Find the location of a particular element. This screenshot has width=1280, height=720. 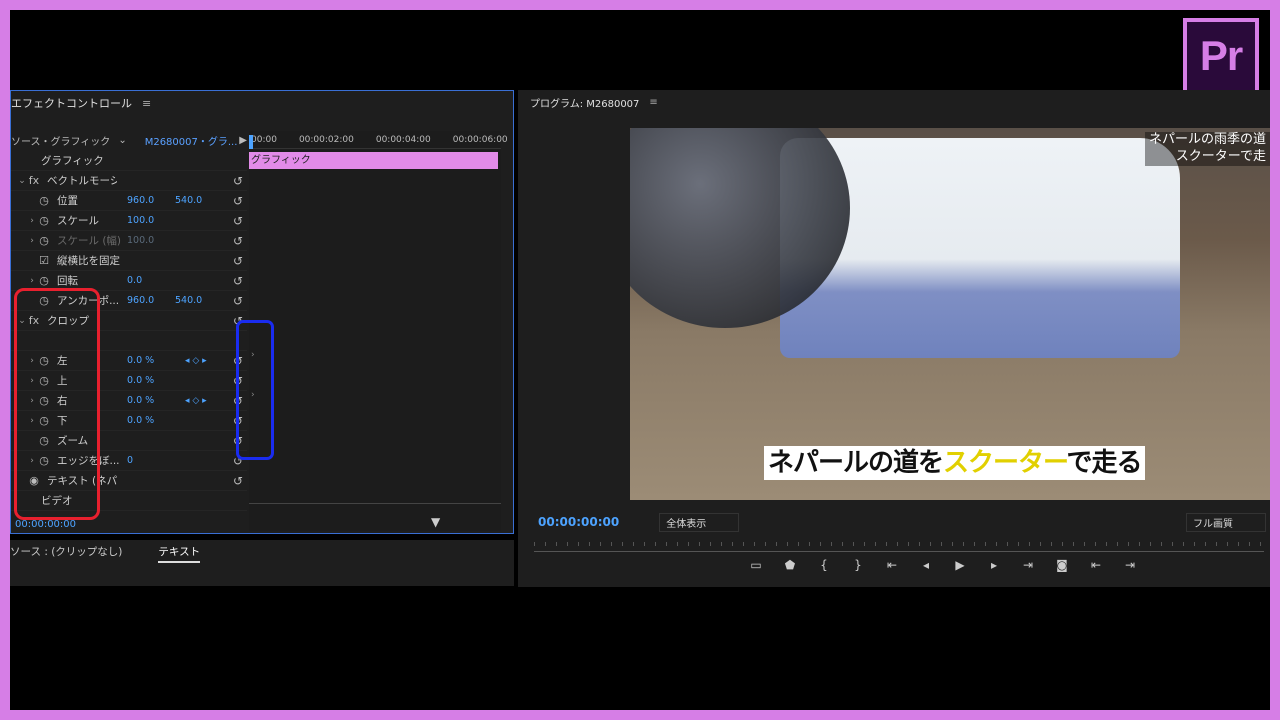

property-value: 0.0 is located at coordinates (151, 280).